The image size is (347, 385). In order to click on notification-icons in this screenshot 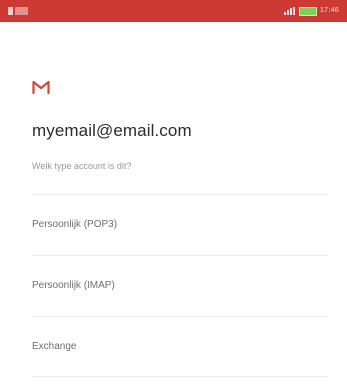, I will do `click(19, 11)`.